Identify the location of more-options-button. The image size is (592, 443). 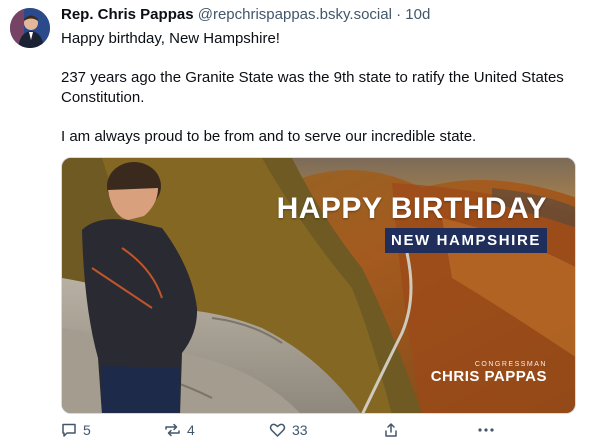
(486, 430).